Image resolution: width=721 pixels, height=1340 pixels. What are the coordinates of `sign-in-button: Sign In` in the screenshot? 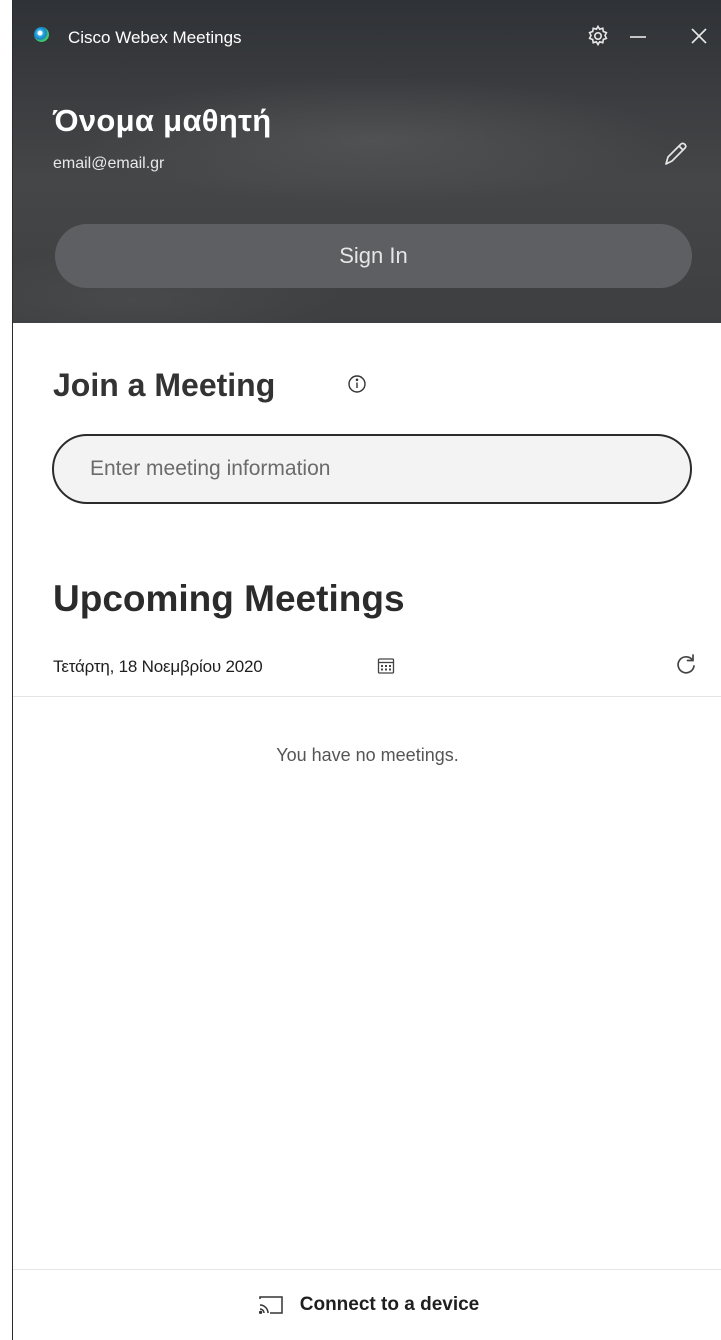 It's located at (373, 256).